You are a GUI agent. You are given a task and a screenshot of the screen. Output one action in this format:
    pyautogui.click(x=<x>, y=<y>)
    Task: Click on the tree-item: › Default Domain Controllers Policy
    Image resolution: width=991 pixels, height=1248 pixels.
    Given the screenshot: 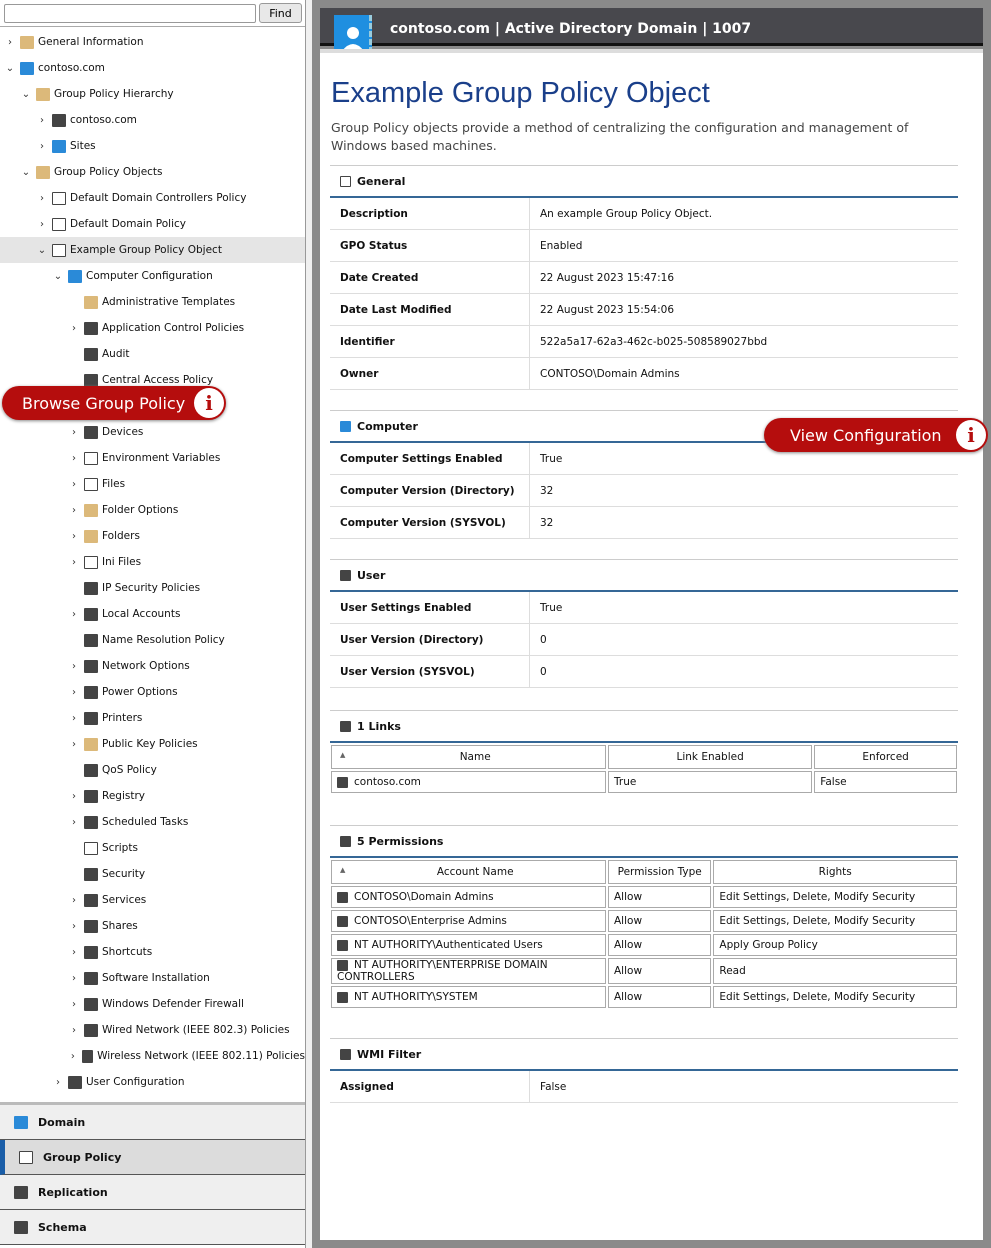 What is the action you would take?
    pyautogui.click(x=152, y=198)
    